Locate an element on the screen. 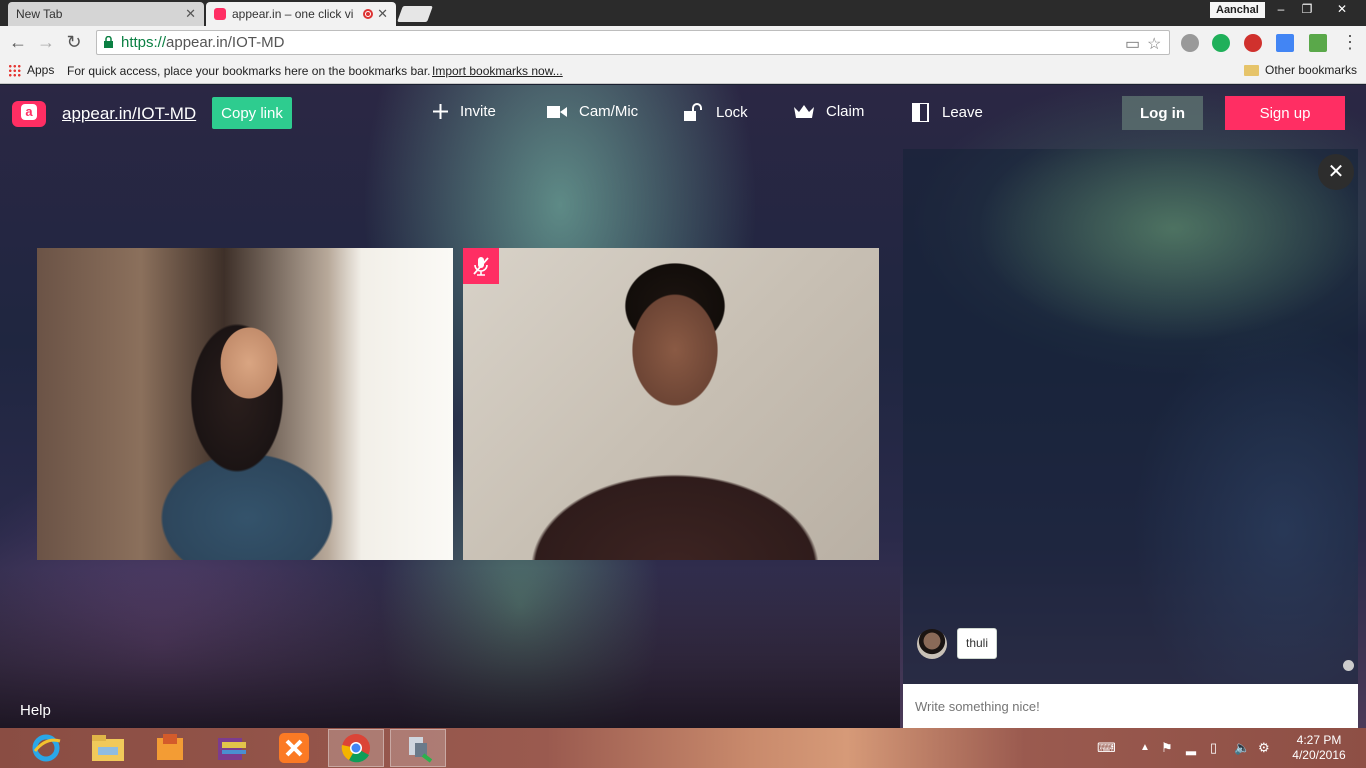  reload-icon: ↻ is located at coordinates (74, 42).